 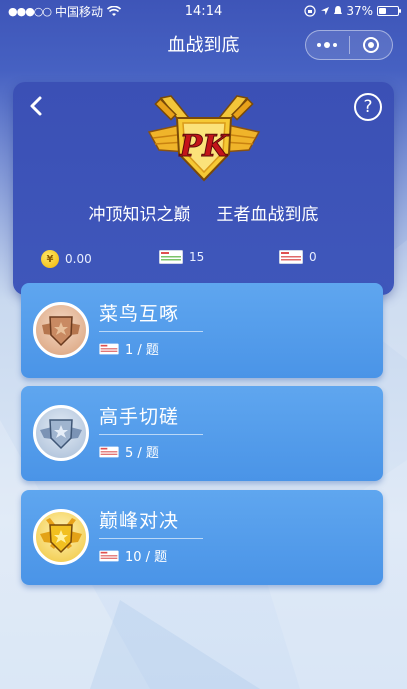 I want to click on signal-icon: ●●●○○, so click(x=30, y=11).